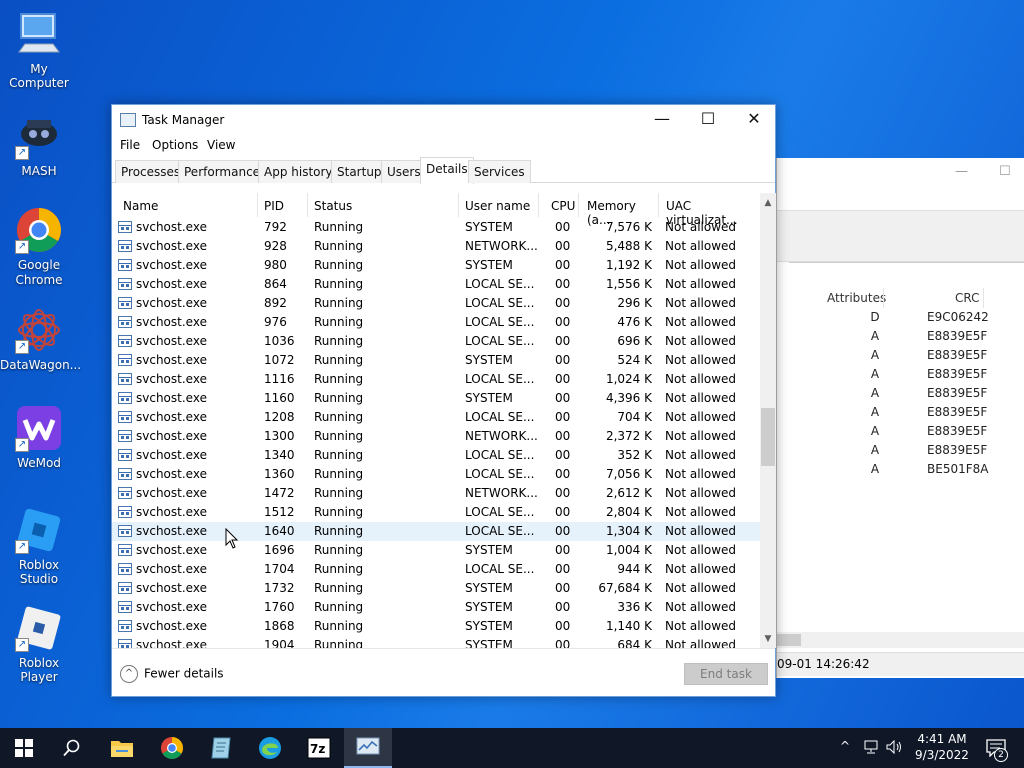 The height and width of the screenshot is (768, 1024). I want to click on tab-details: Details, so click(447, 170).